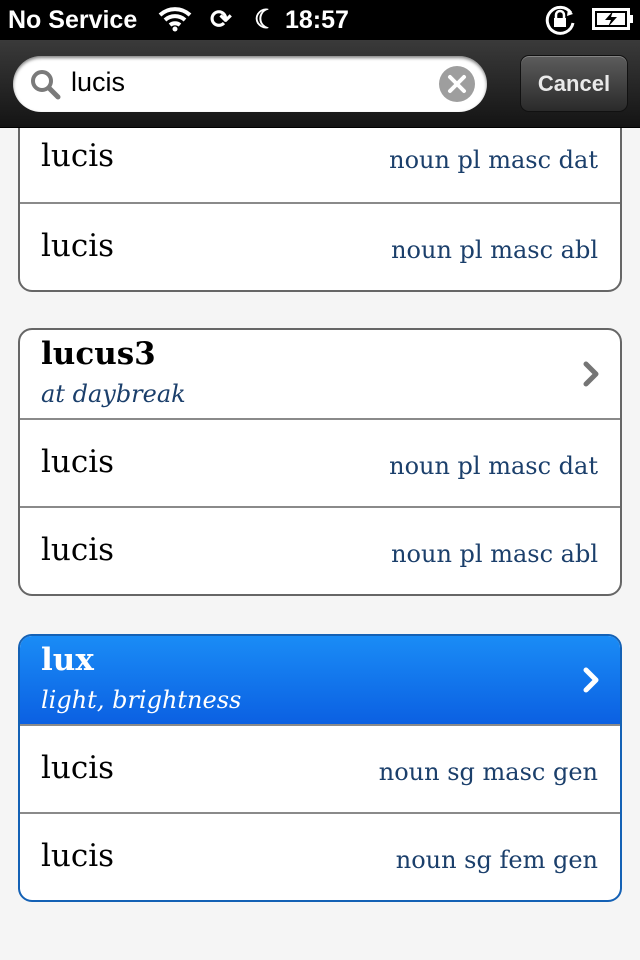 This screenshot has height=960, width=640. What do you see at coordinates (98, 354) in the screenshot?
I see `lemma-title: lucus3` at bounding box center [98, 354].